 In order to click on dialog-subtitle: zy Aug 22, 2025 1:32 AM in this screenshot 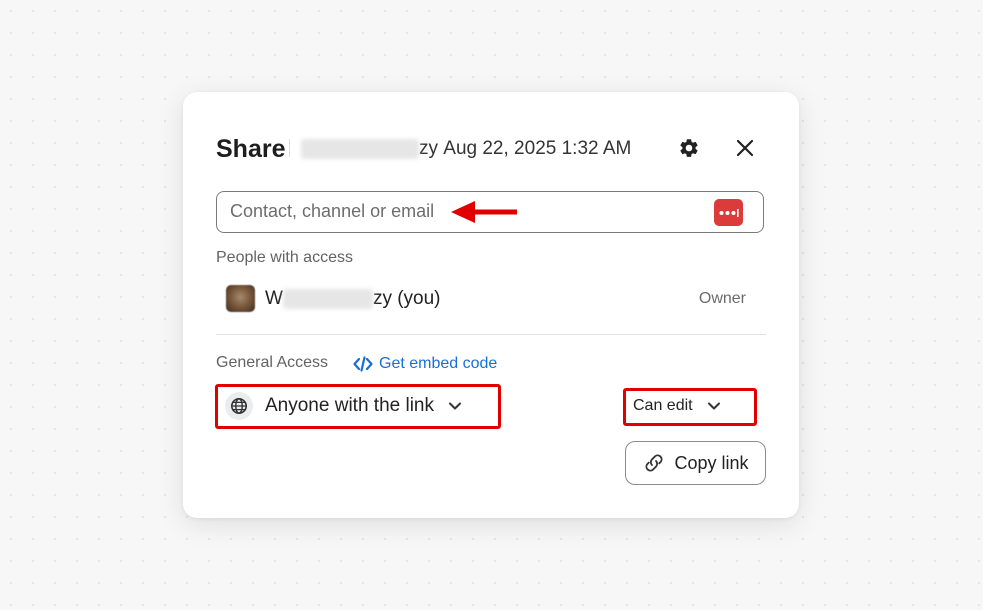, I will do `click(466, 149)`.